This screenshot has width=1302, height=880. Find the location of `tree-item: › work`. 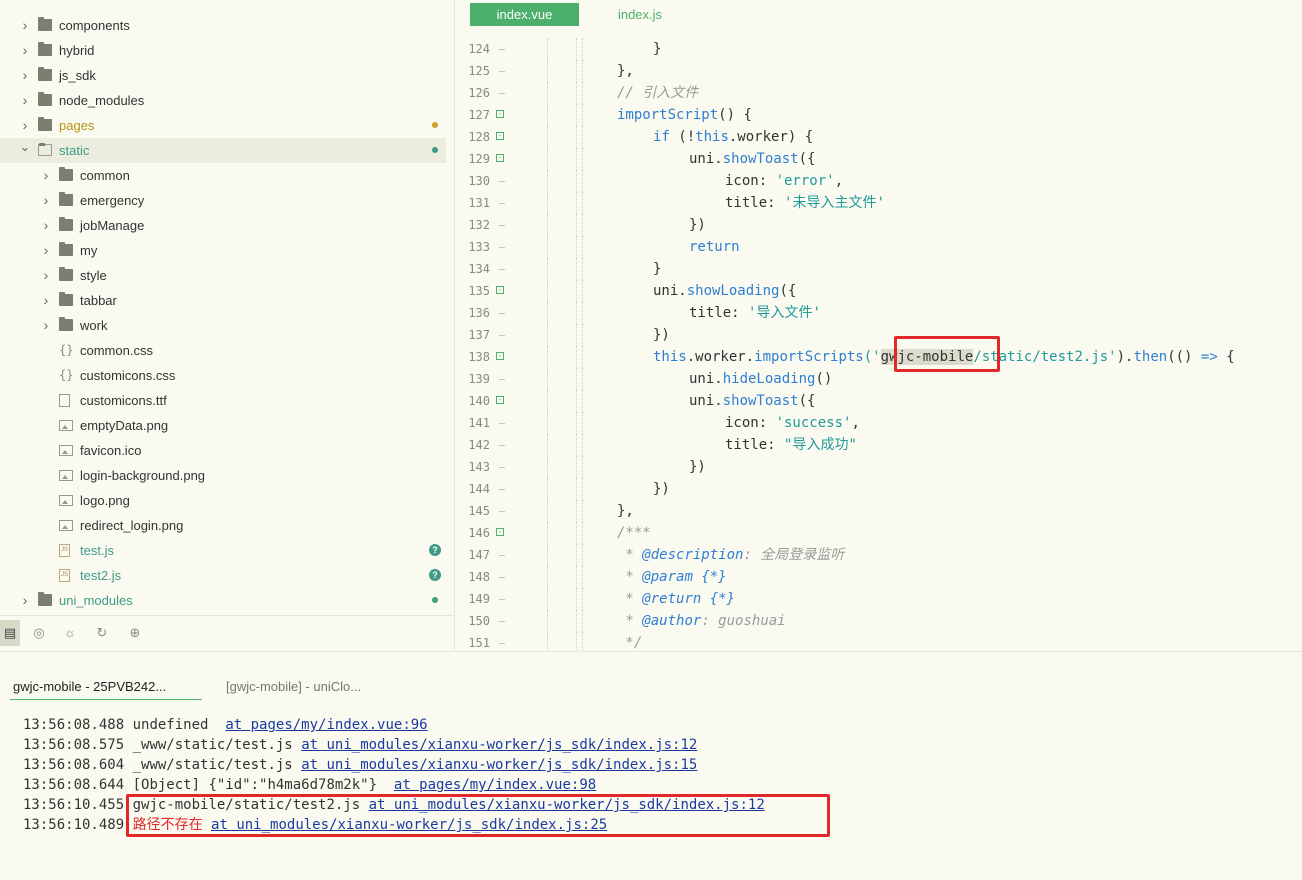

tree-item: › work is located at coordinates (223, 325).